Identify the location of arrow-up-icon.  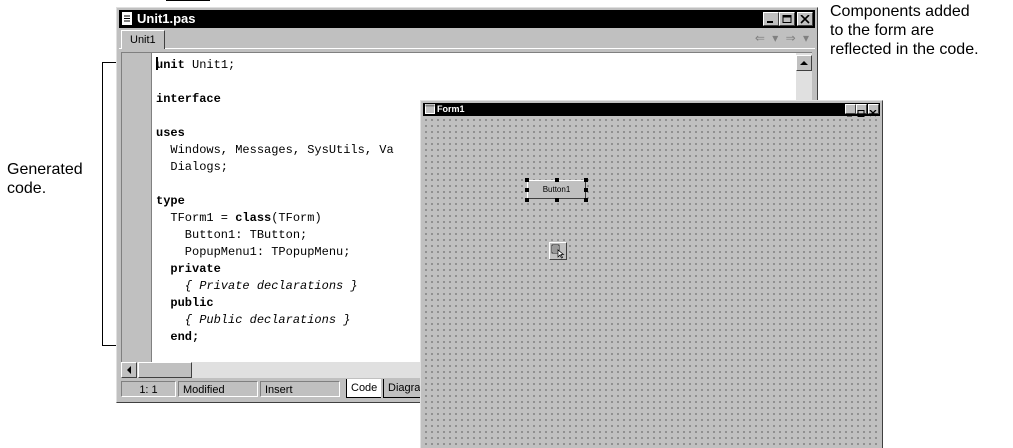
(804, 63).